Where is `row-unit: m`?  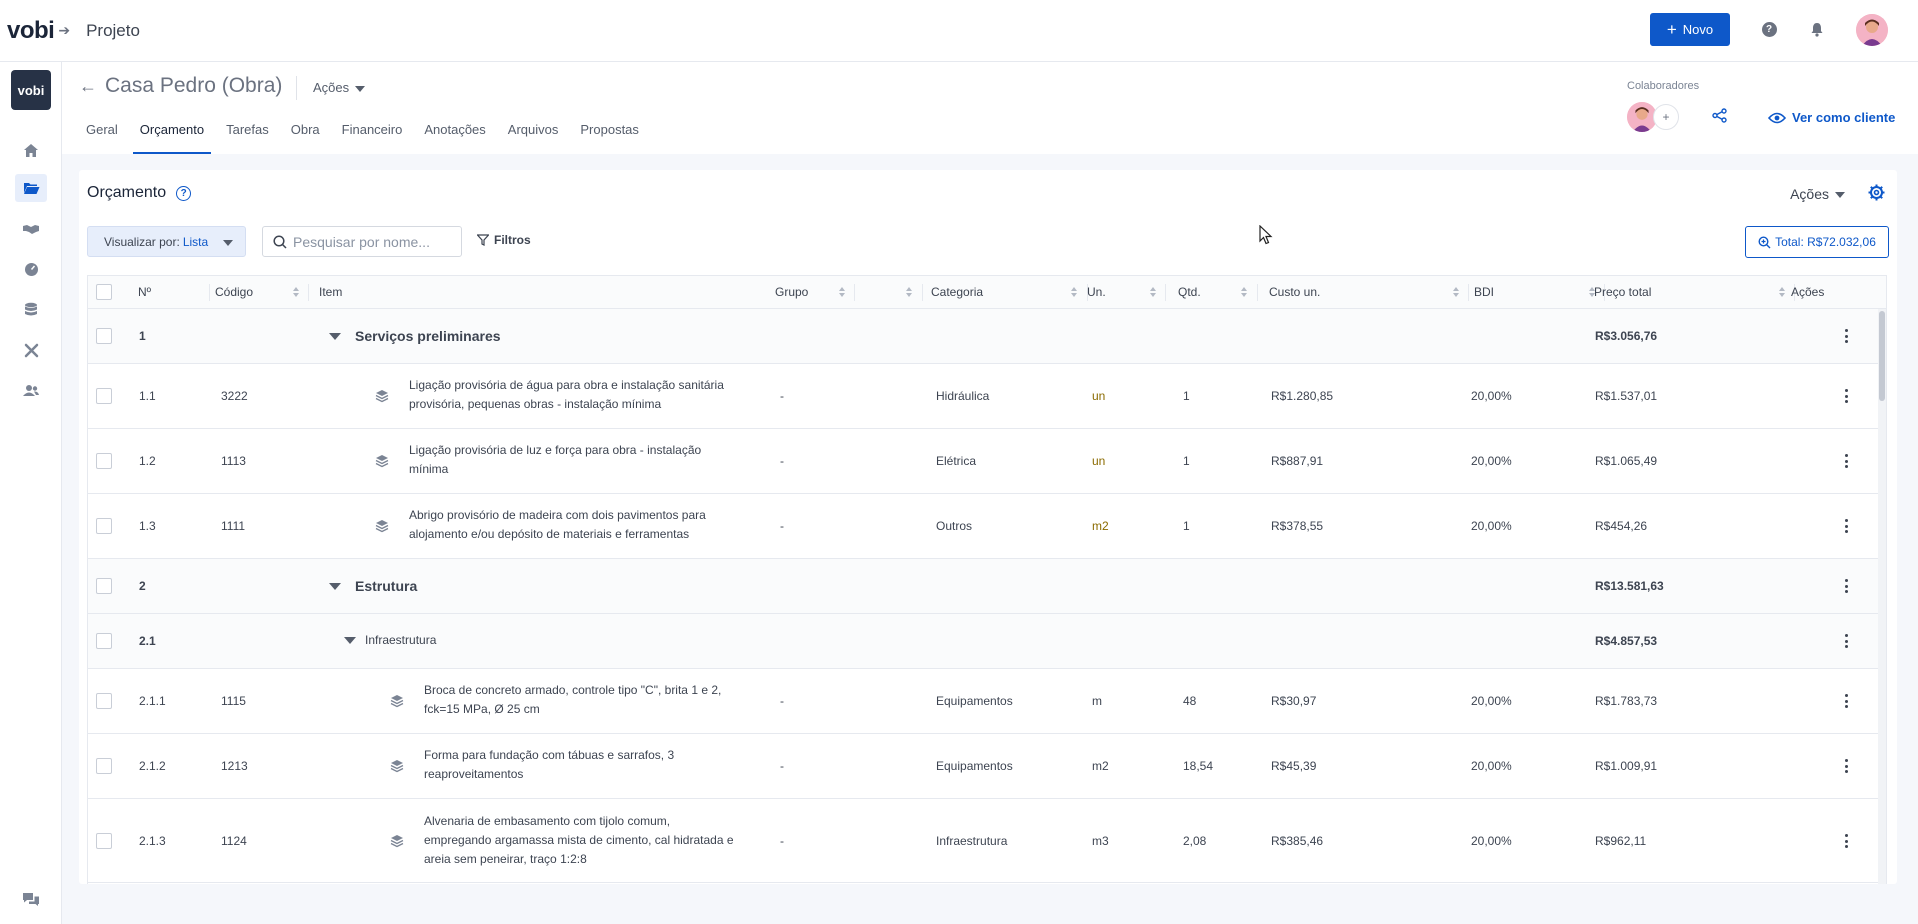
row-unit: m is located at coordinates (1097, 701).